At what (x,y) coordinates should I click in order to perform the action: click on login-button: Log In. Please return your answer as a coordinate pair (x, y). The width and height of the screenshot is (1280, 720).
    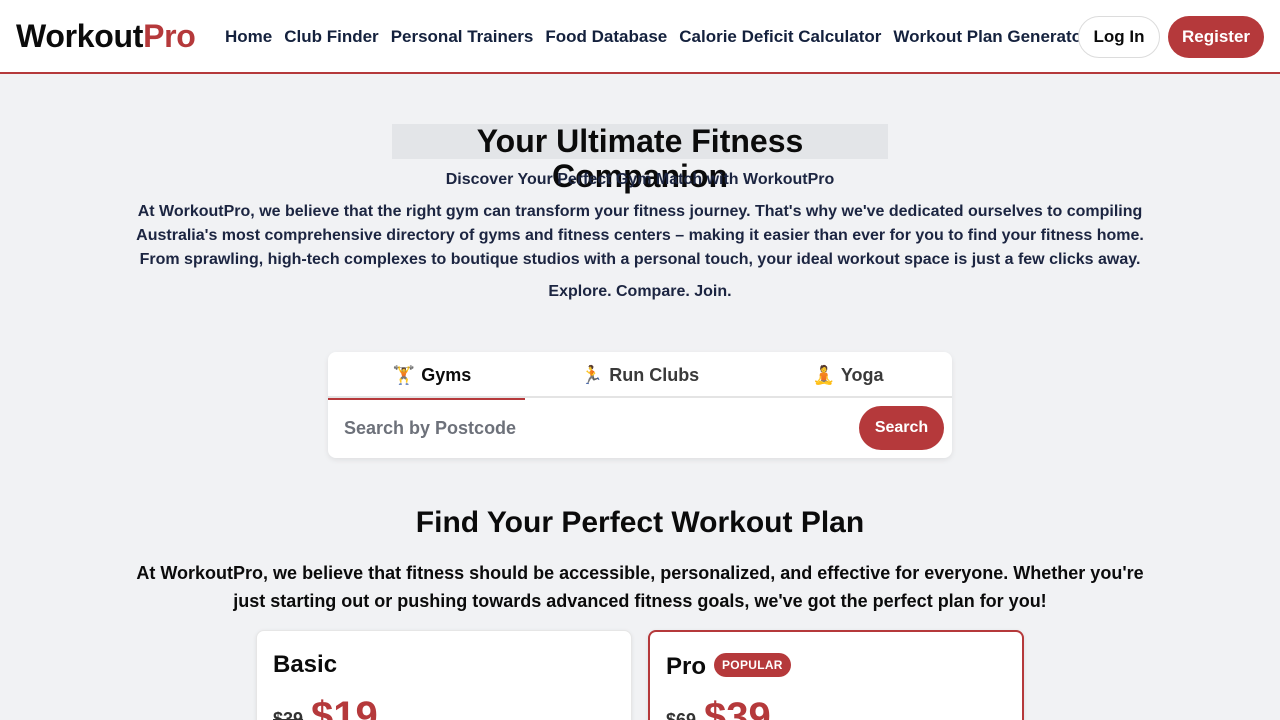
    Looking at the image, I should click on (1119, 37).